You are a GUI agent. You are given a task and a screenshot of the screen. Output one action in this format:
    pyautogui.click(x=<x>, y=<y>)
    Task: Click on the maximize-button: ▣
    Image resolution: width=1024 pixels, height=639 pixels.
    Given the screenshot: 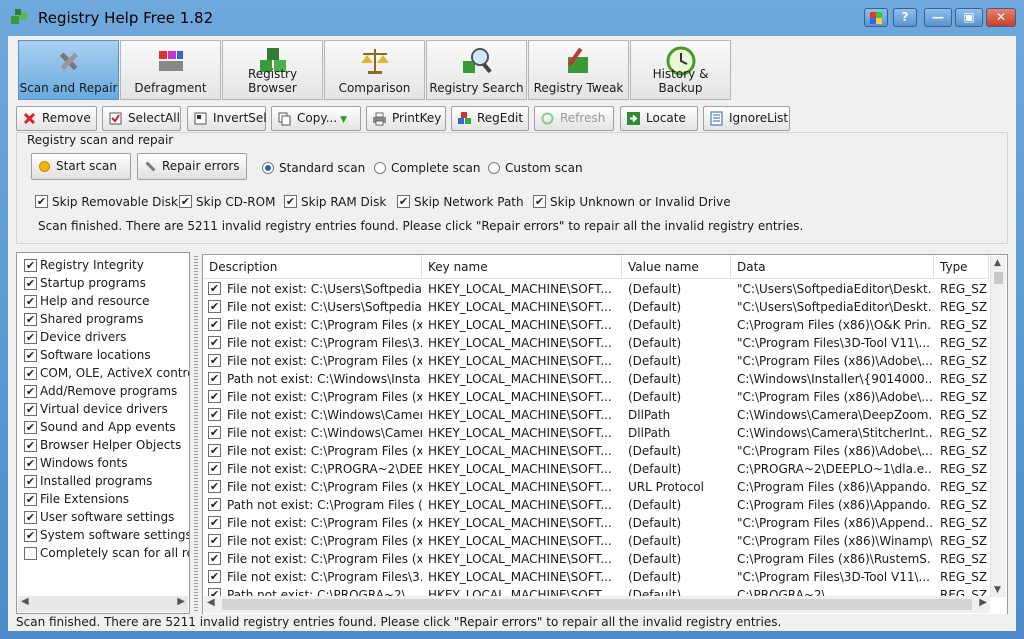 What is the action you would take?
    pyautogui.click(x=969, y=17)
    